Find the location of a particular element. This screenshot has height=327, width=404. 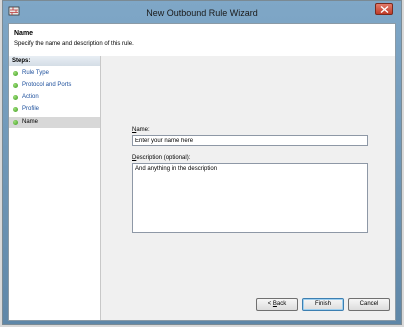

step-label: Profile is located at coordinates (31, 109).